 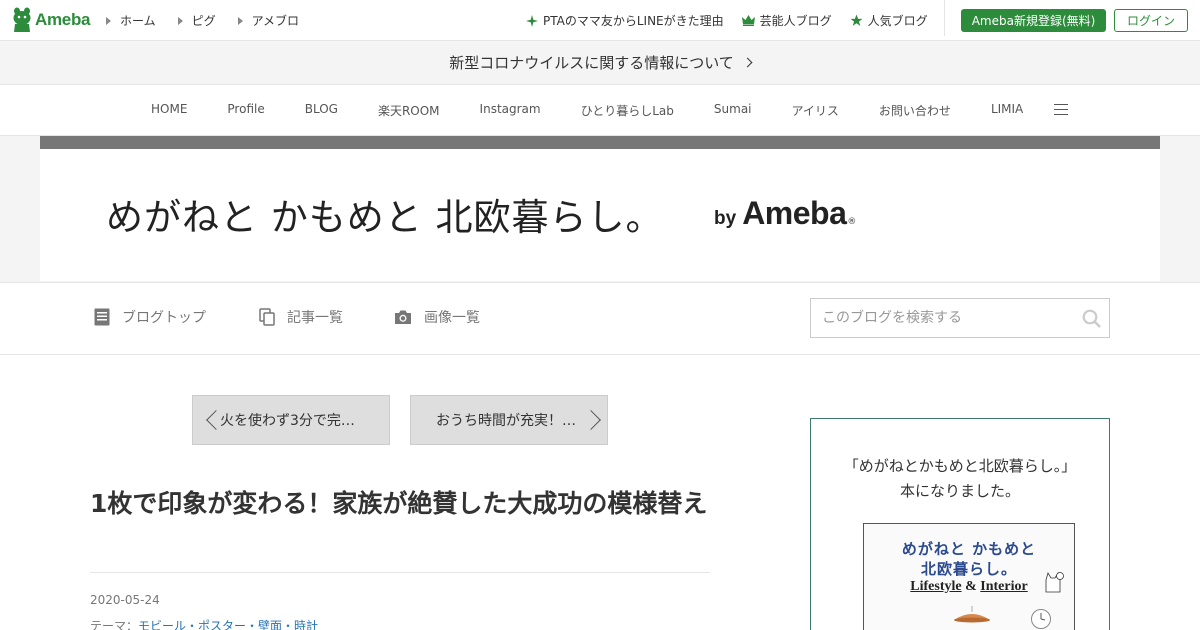 I want to click on service-nav-home: ホーム, so click(x=131, y=20).